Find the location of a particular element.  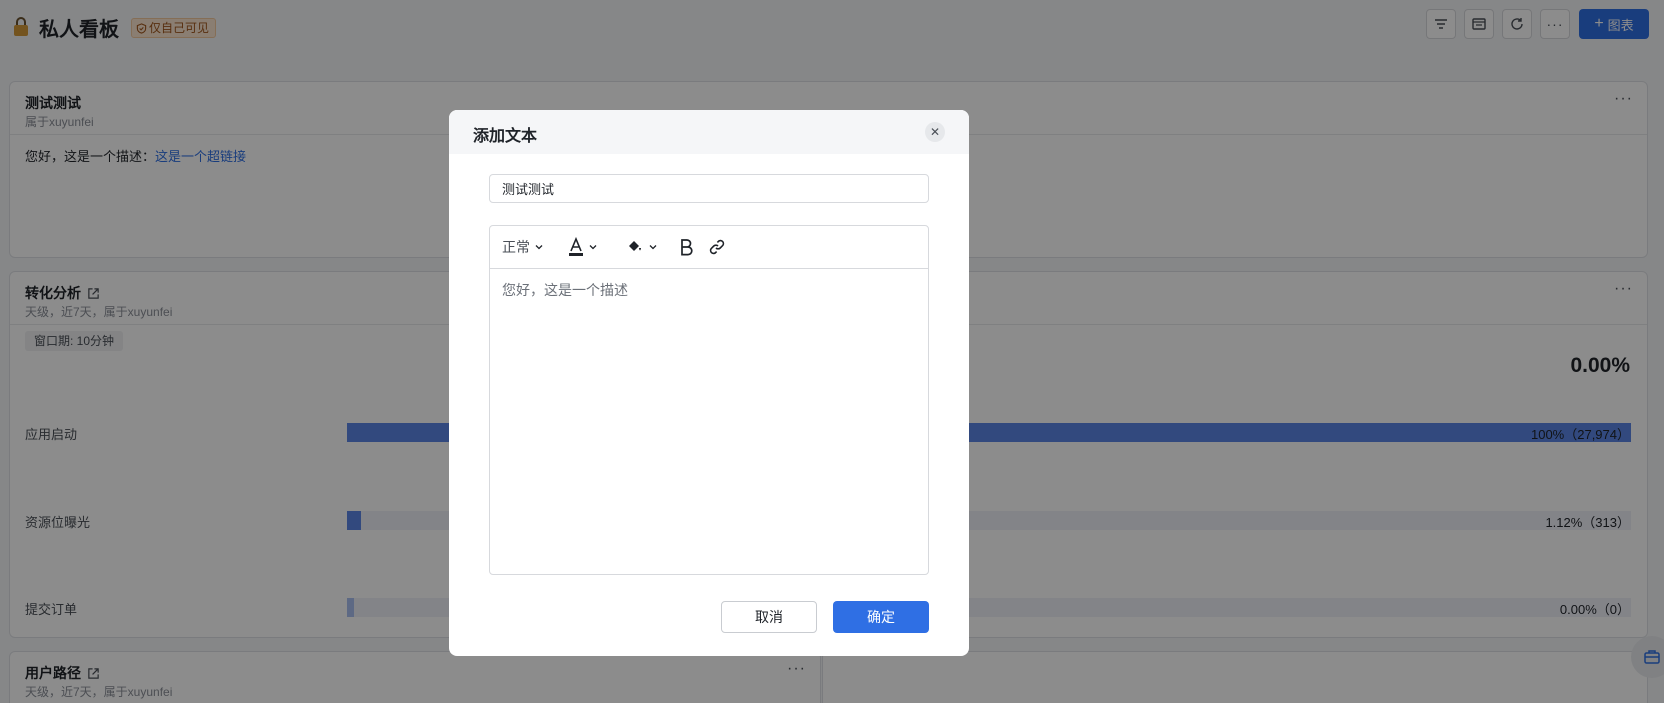

rich-text-editor: 正常 您好，这是一个描述 is located at coordinates (709, 400).